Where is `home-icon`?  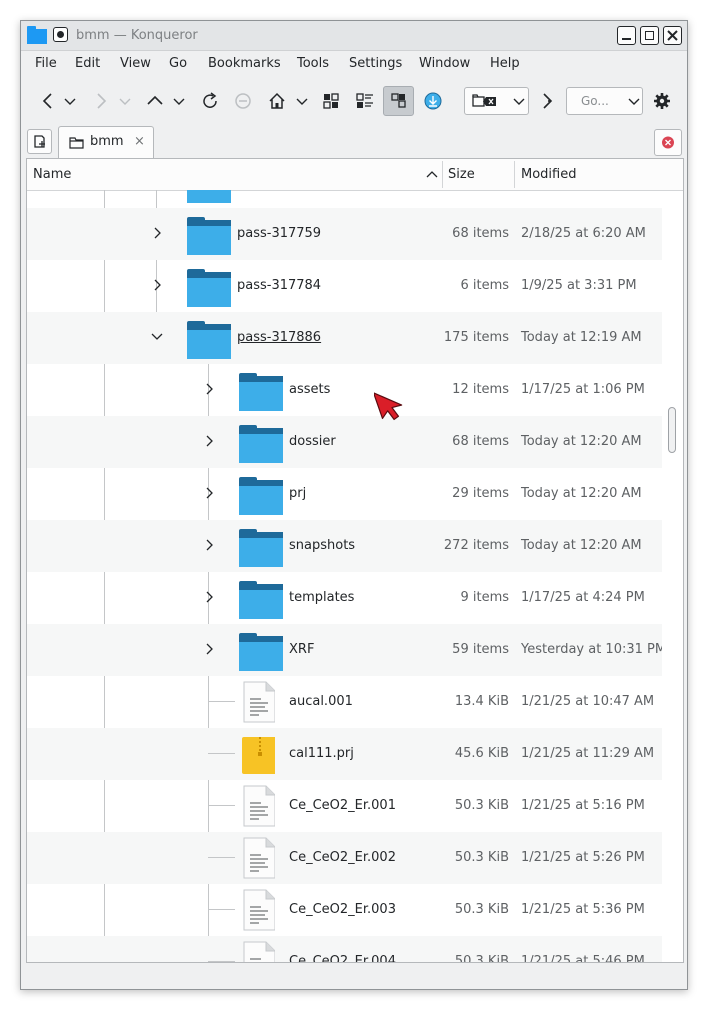
home-icon is located at coordinates (277, 100).